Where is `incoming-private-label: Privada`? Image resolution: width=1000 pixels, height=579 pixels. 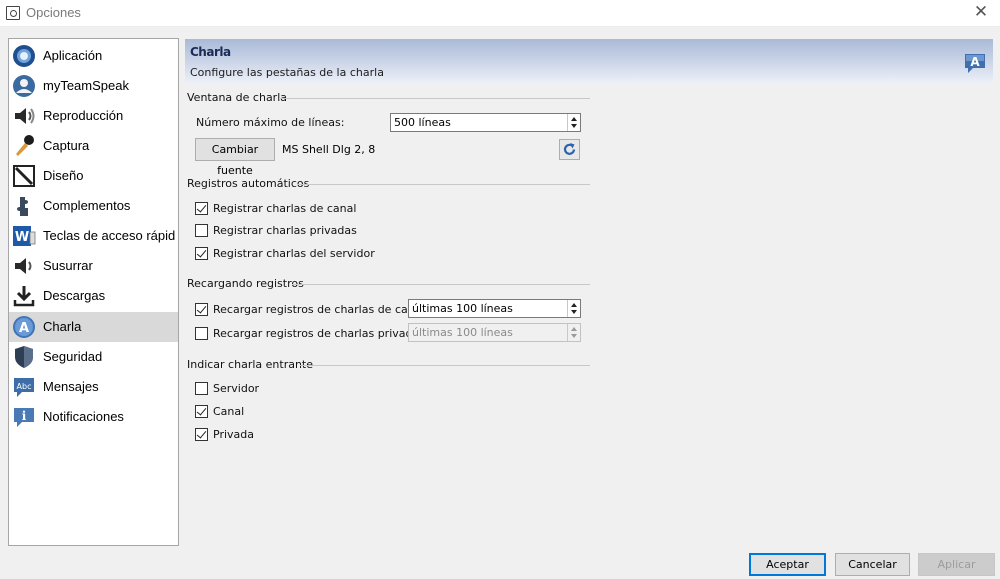
incoming-private-label: Privada is located at coordinates (233, 434).